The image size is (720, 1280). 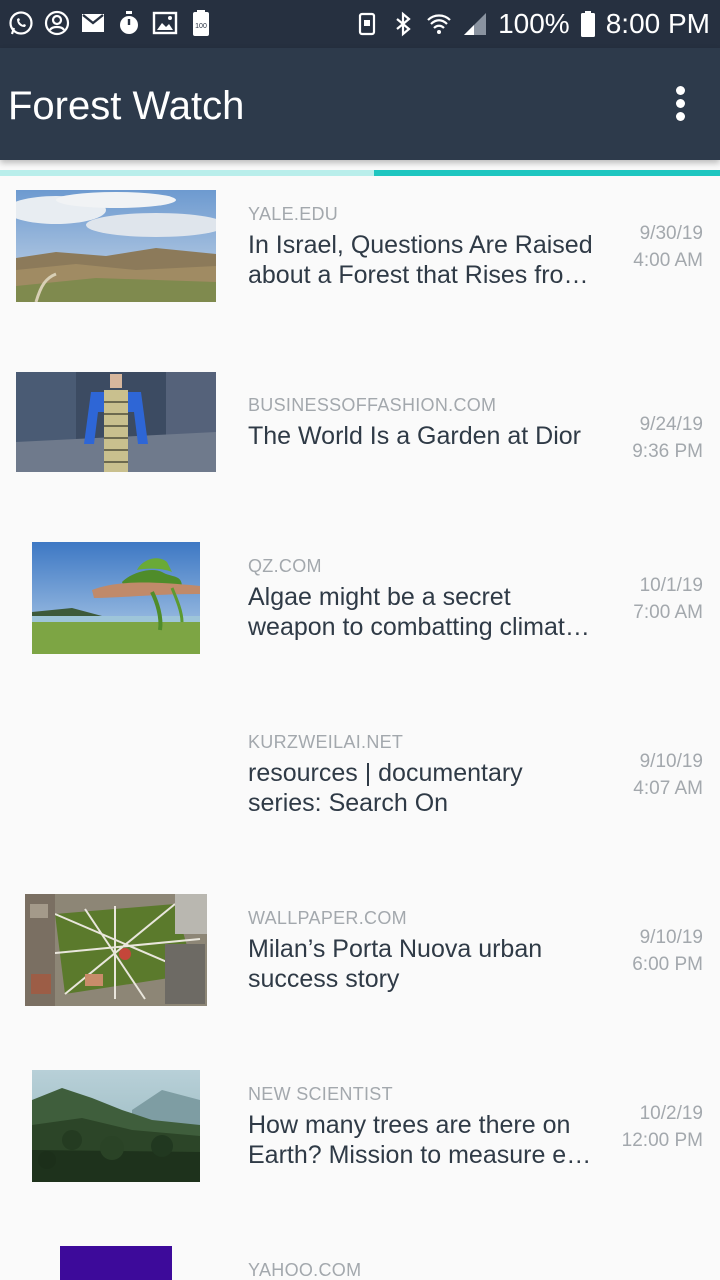 I want to click on headline-line: Milan’s Porta Nuova urban, so click(x=395, y=949).